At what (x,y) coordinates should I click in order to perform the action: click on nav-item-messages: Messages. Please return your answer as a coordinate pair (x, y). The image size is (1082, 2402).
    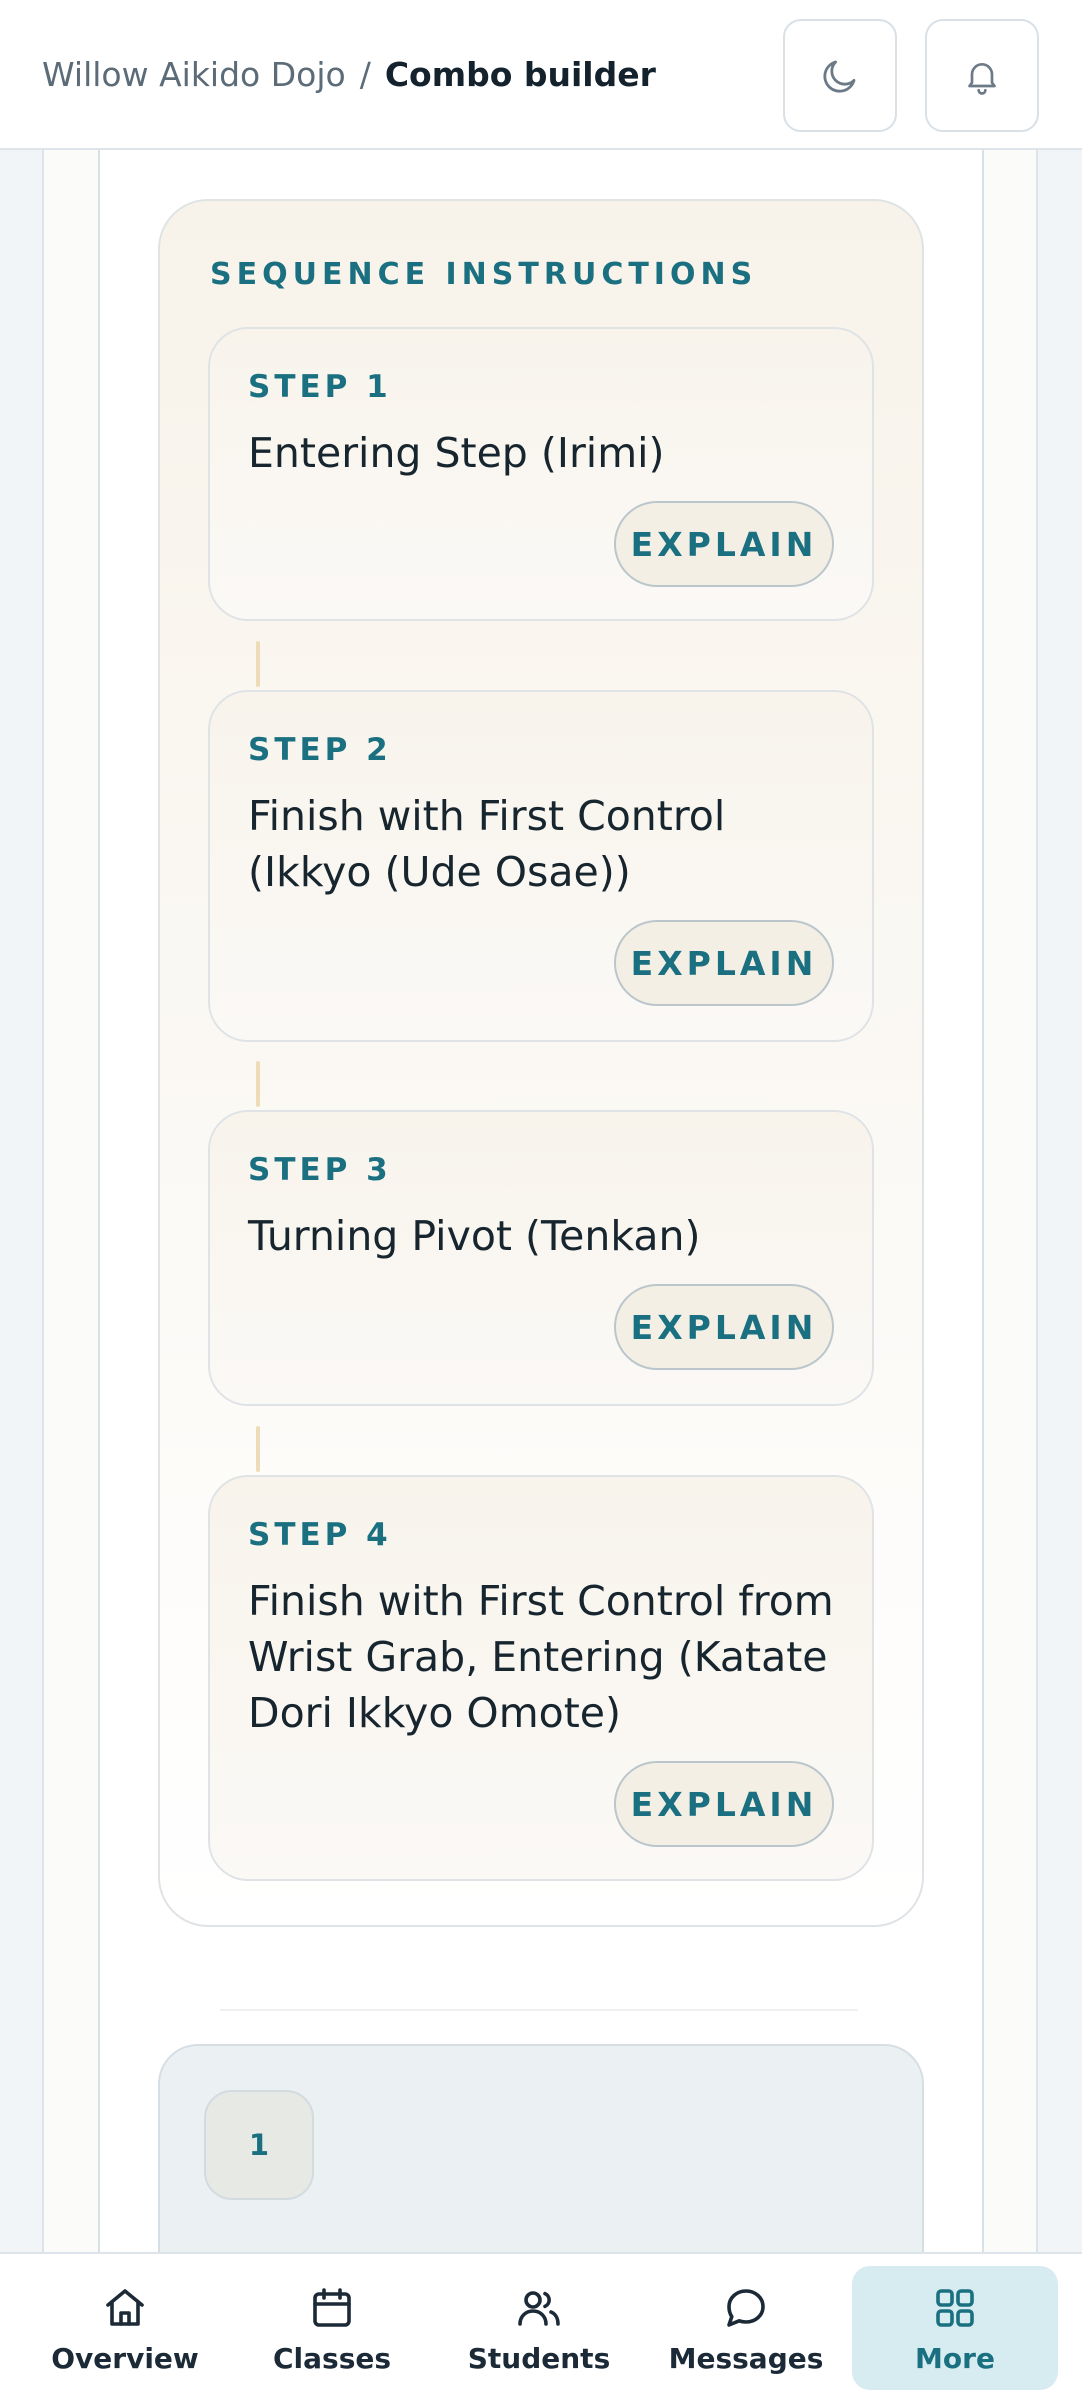
    Looking at the image, I should click on (746, 2328).